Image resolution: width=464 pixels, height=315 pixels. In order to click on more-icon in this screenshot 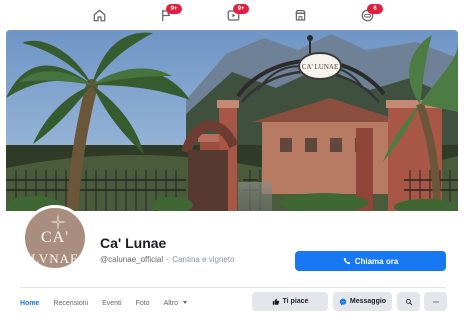, I will do `click(435, 301)`.